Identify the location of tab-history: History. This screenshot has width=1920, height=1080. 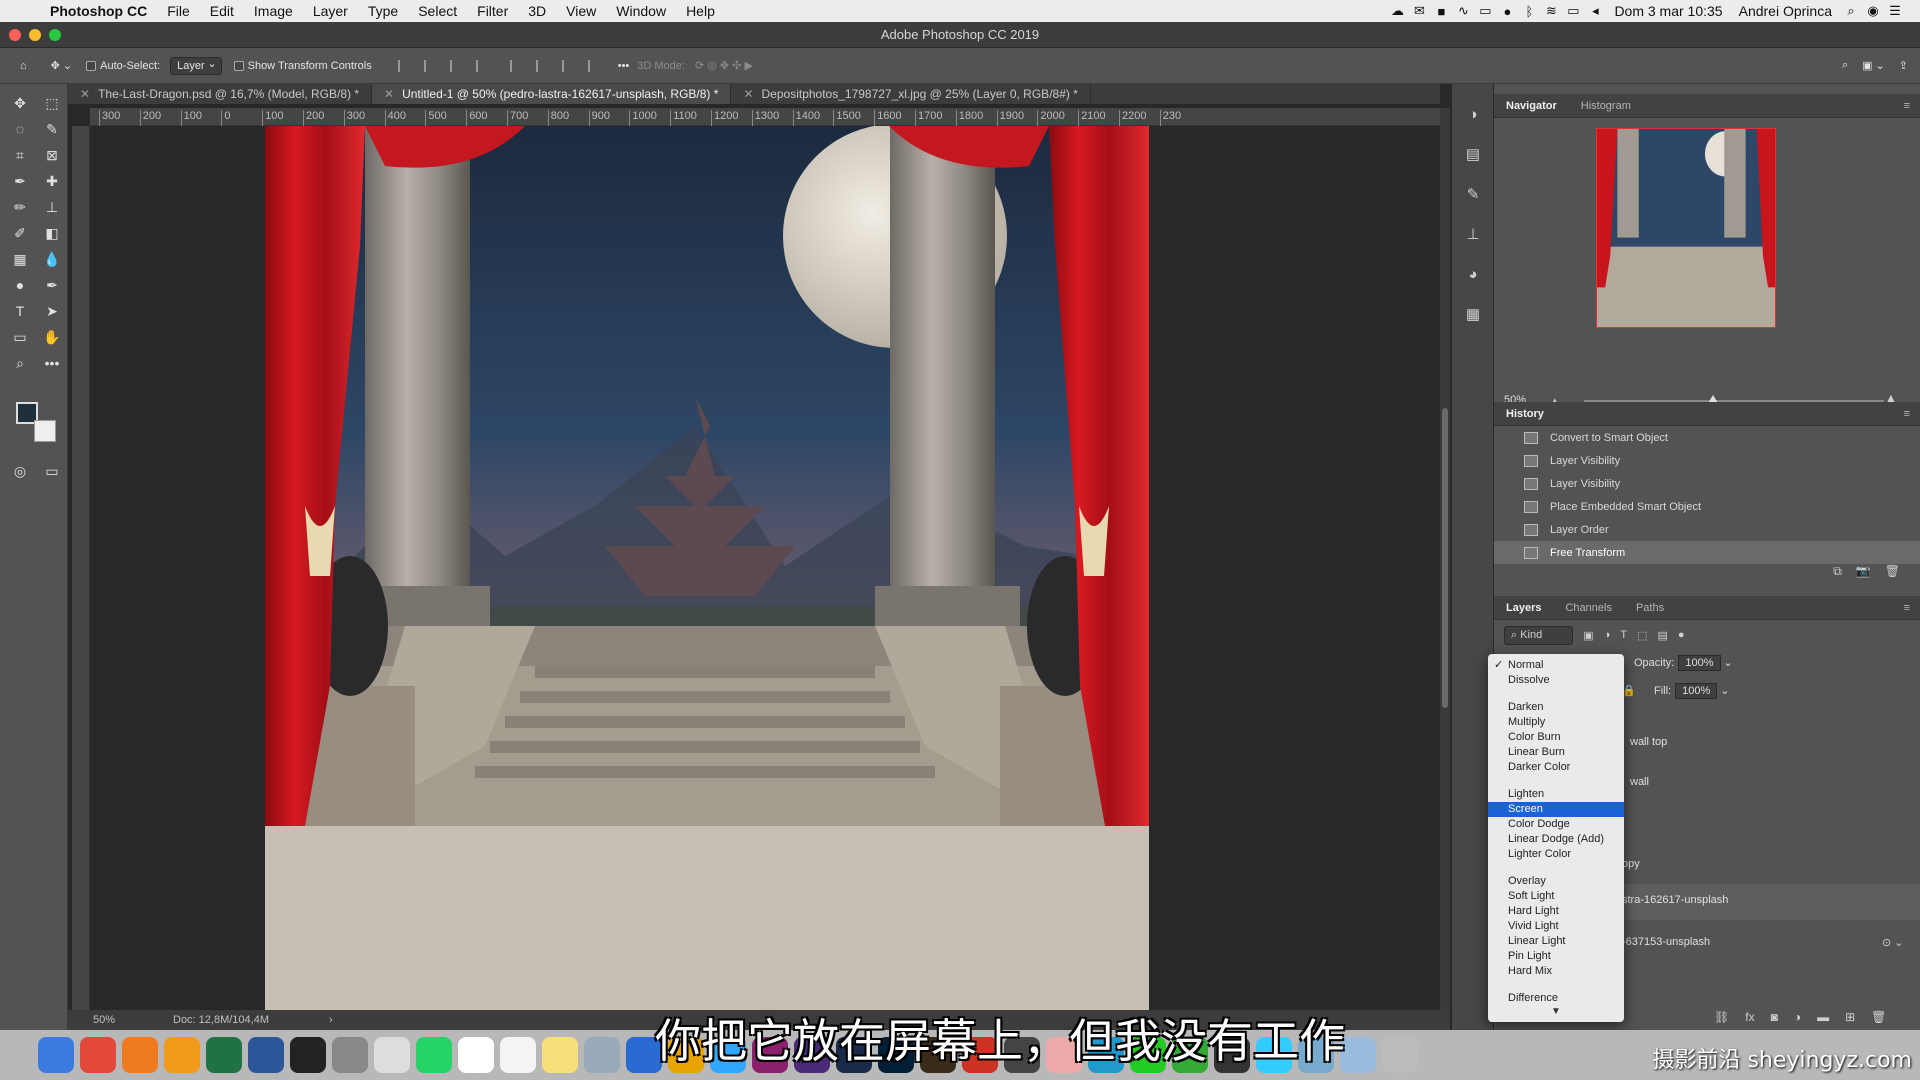
(1525, 414).